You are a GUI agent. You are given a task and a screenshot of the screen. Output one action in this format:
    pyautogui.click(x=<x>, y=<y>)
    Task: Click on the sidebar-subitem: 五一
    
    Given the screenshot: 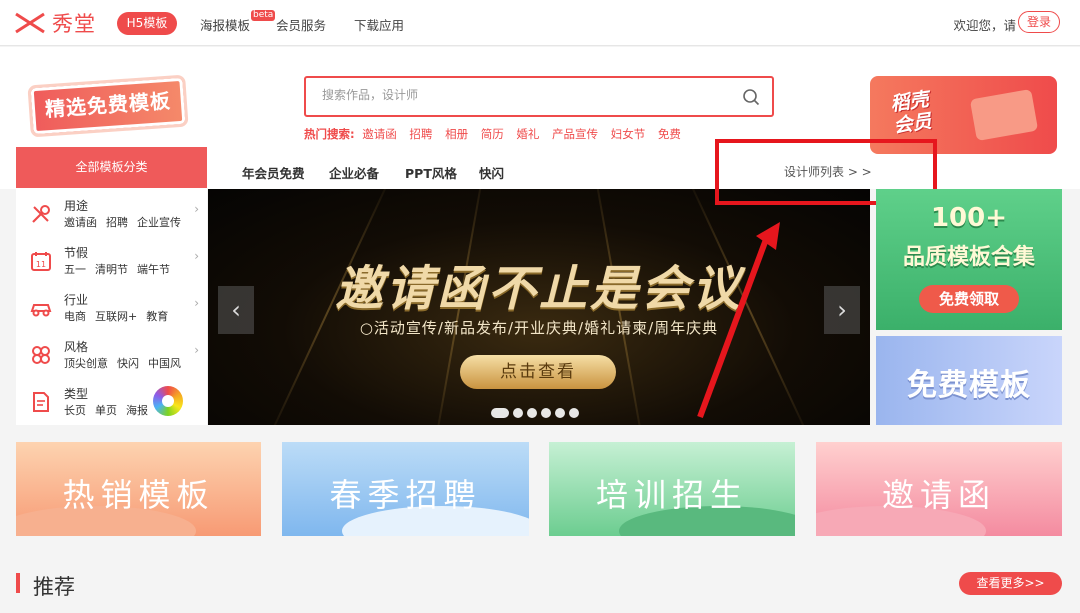 What is the action you would take?
    pyautogui.click(x=75, y=269)
    